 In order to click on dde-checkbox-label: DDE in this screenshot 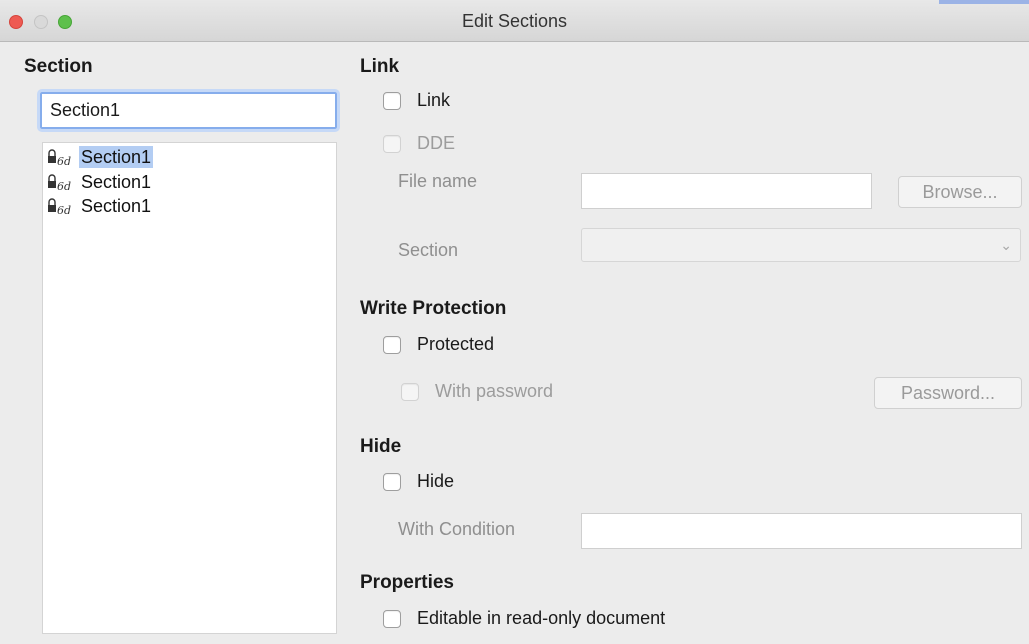, I will do `click(436, 143)`.